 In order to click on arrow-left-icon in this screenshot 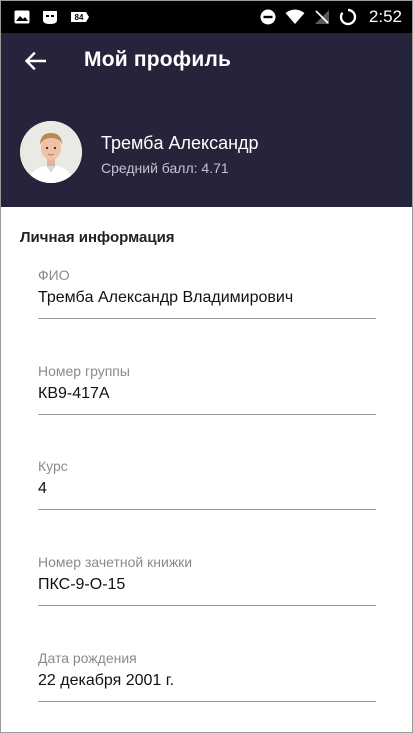, I will do `click(35, 63)`.